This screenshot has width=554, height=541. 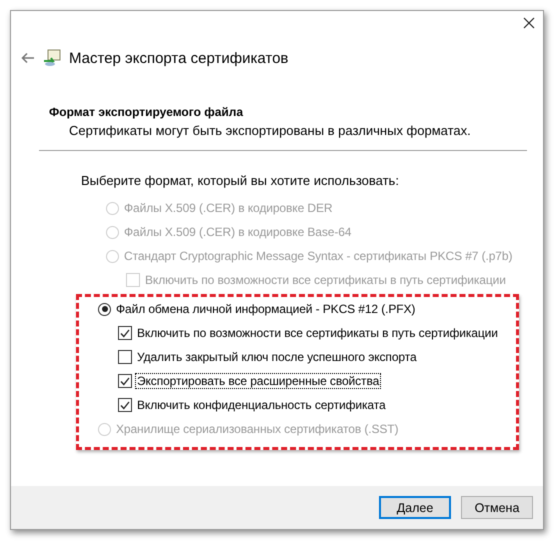 What do you see at coordinates (52, 58) in the screenshot?
I see `certificate-wizard-icon` at bounding box center [52, 58].